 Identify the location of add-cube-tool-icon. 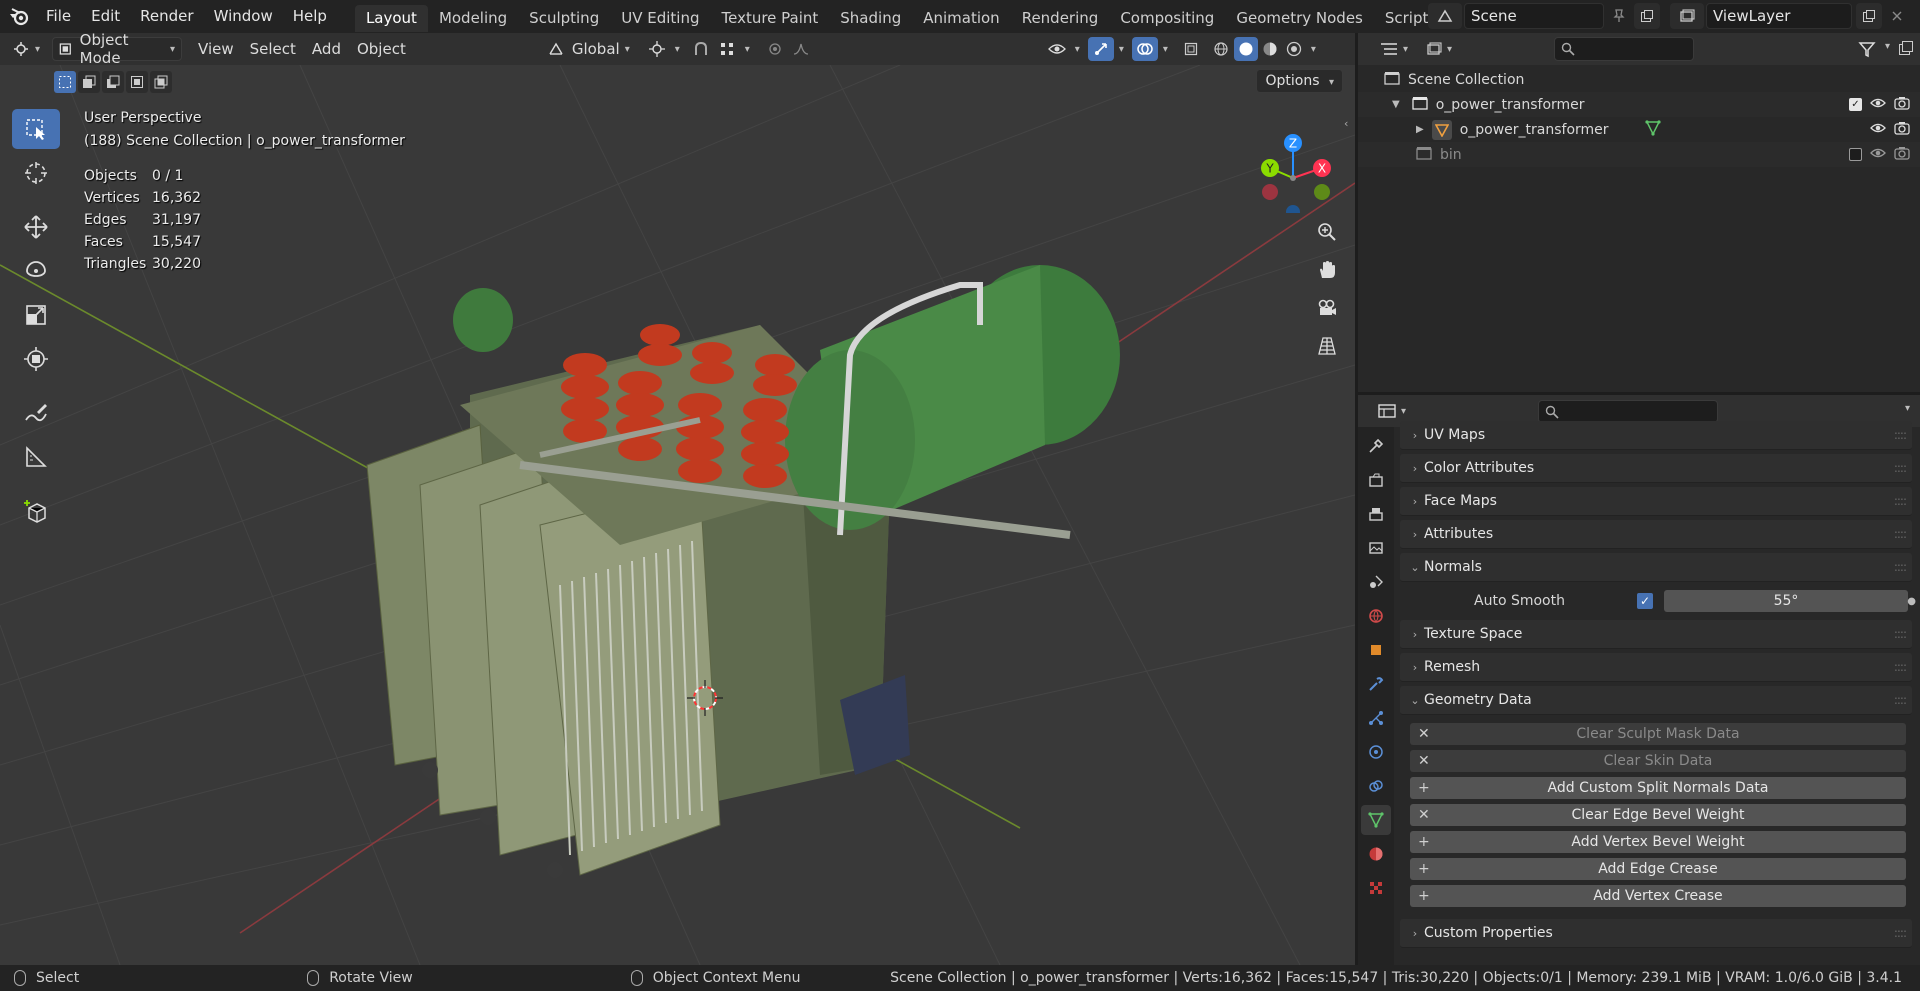
(36, 511).